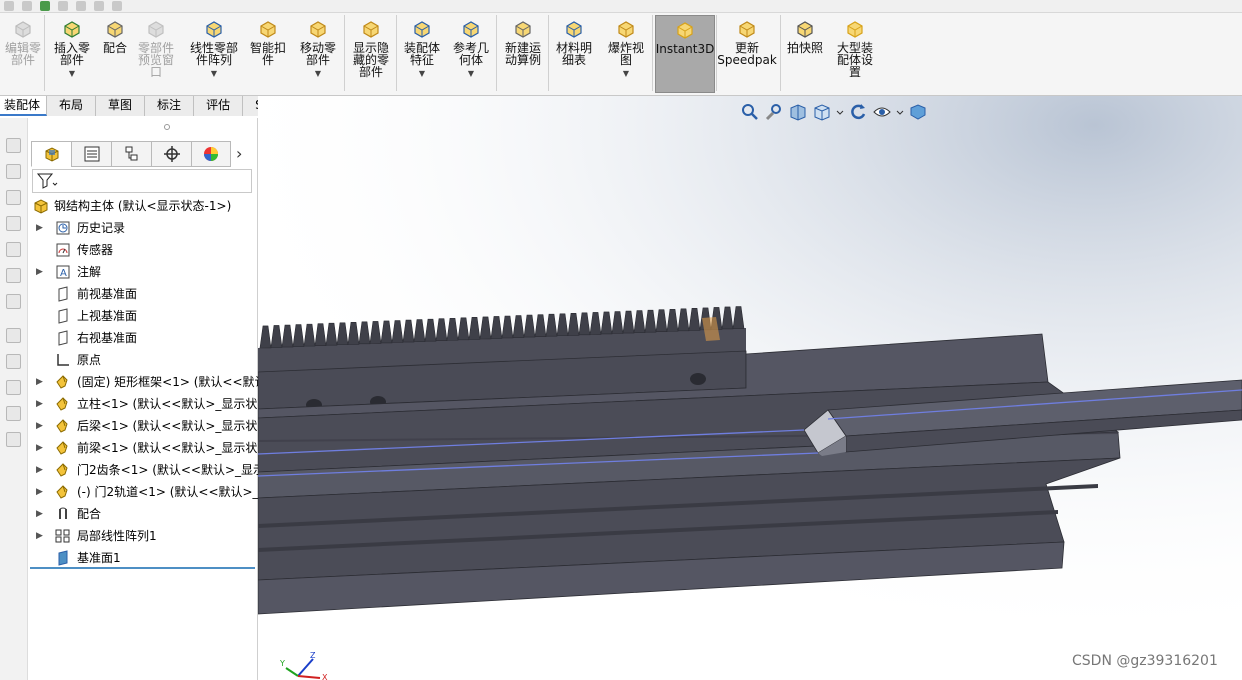 This screenshot has height=680, width=1242. I want to click on panel-tabs-more-icon: ›, so click(239, 153).